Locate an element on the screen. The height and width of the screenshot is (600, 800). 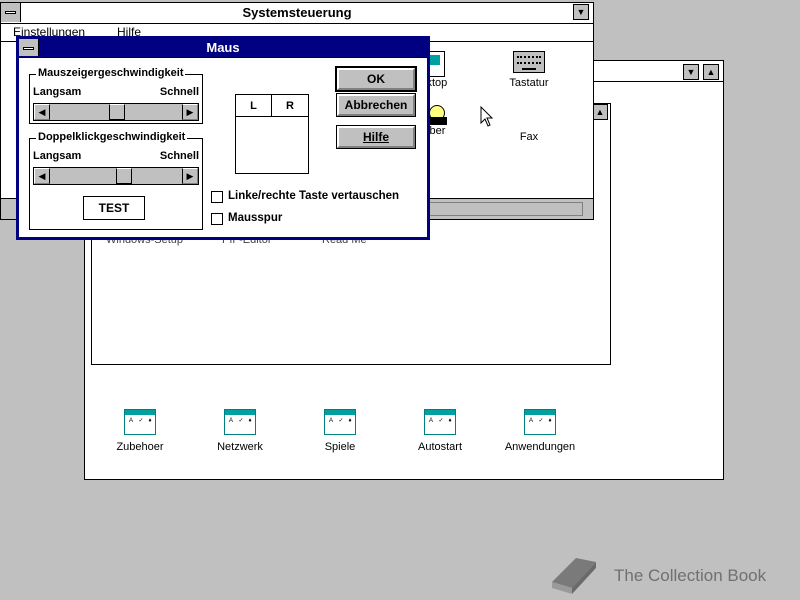
pointer-speed-slow: Langsam is located at coordinates (57, 92).